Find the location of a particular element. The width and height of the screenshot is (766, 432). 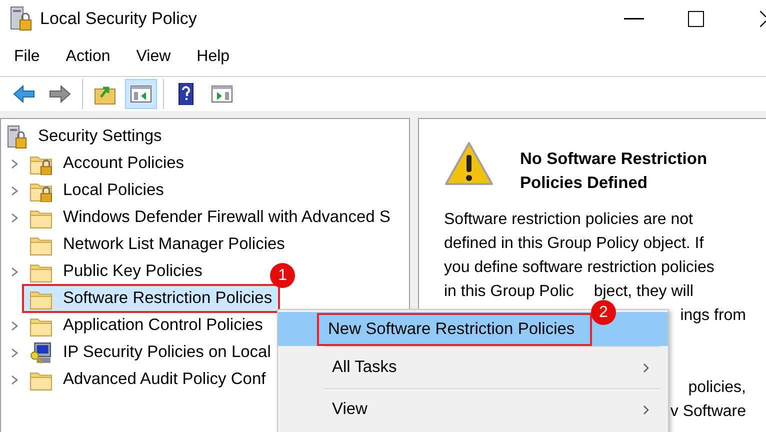

computer-key-icon is located at coordinates (41, 353).